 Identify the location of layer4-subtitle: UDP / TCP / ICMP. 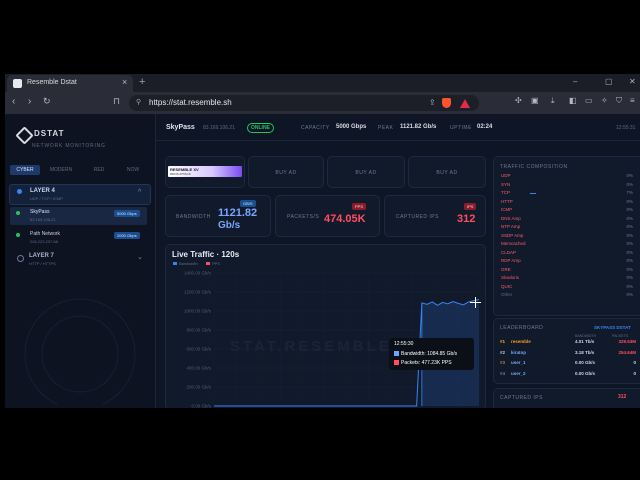
(46, 198).